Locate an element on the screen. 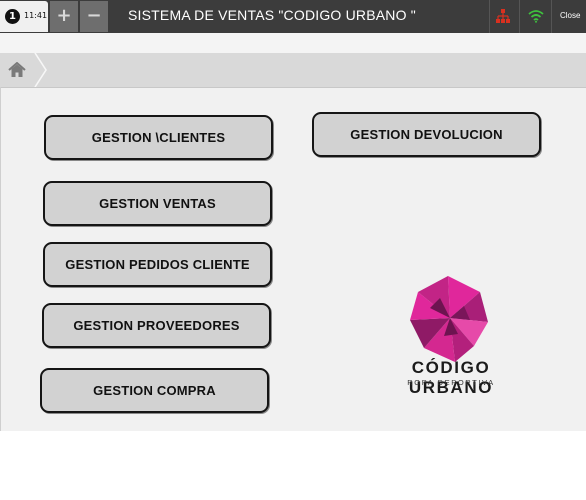  gestion-devolucion-button: GESTION DEVOLUCION is located at coordinates (426, 134).